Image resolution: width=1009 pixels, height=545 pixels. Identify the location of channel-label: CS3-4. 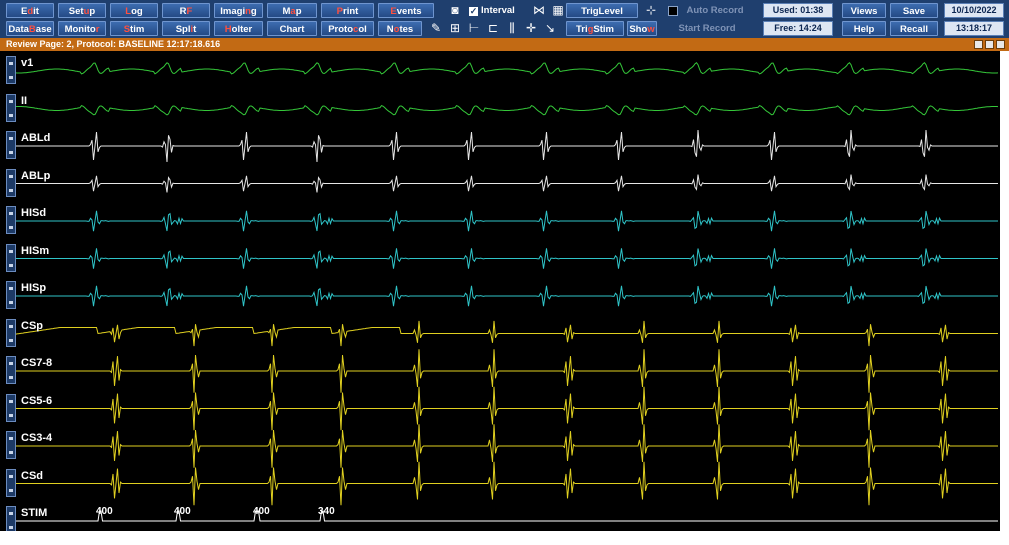
(37, 438).